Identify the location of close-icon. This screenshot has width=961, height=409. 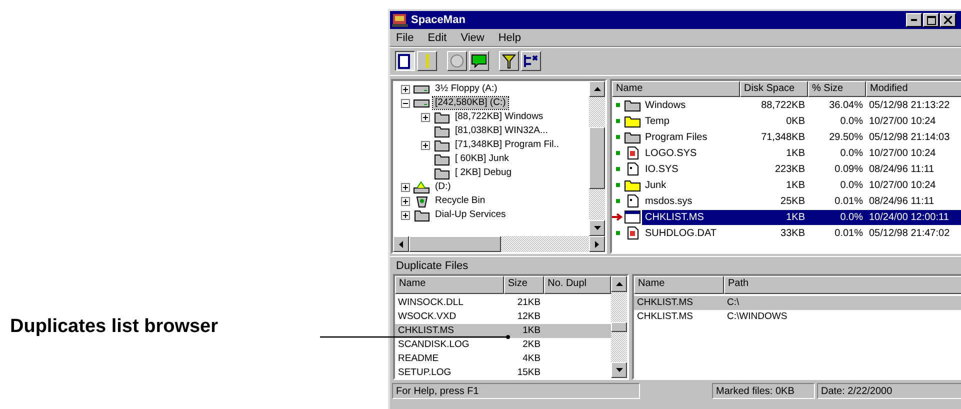
(948, 20).